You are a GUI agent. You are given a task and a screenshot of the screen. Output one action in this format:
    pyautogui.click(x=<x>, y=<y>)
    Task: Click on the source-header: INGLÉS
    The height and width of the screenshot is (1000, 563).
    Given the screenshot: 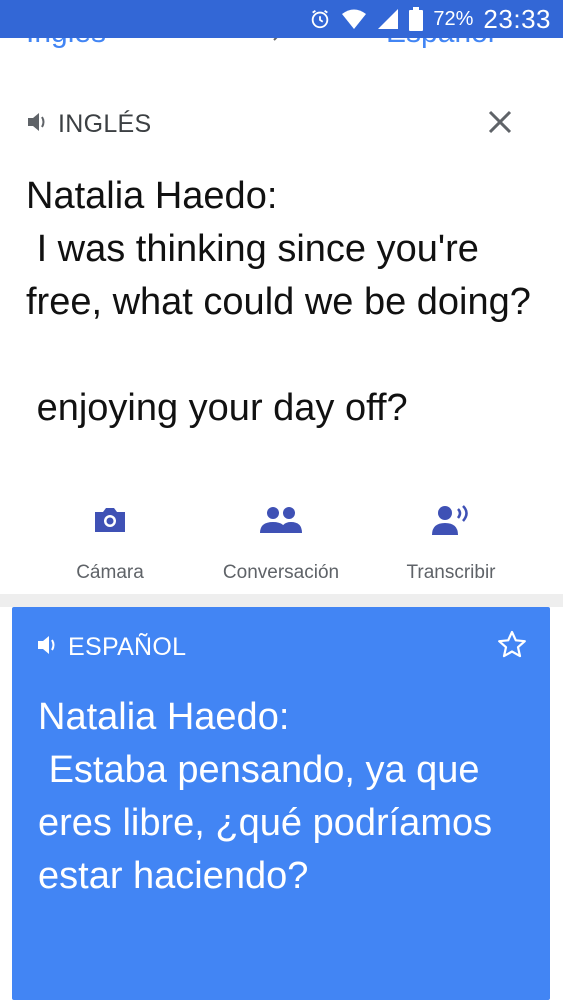 What is the action you would take?
    pyautogui.click(x=89, y=124)
    